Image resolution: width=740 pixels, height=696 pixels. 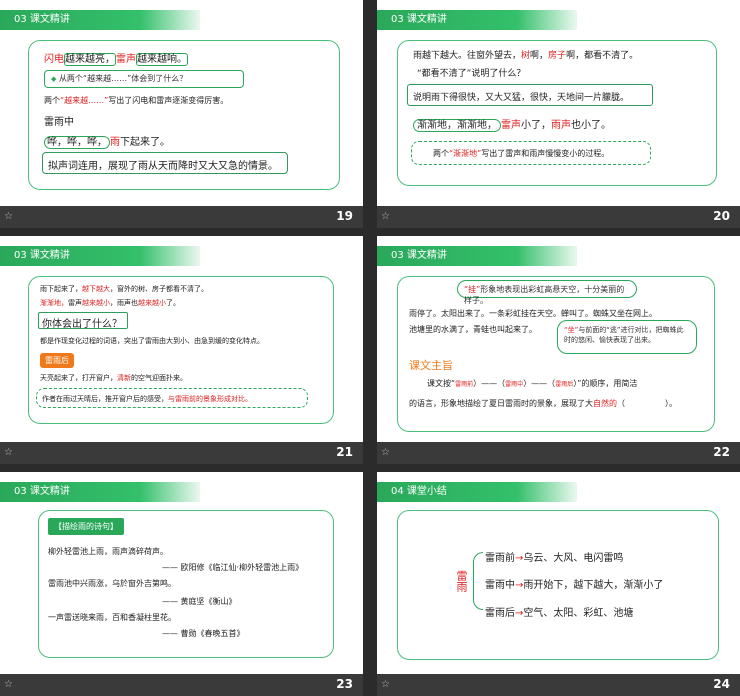 What do you see at coordinates (473, 329) in the screenshot?
I see `text-line: 池塘里的水满了，青蛙也叫起来了。` at bounding box center [473, 329].